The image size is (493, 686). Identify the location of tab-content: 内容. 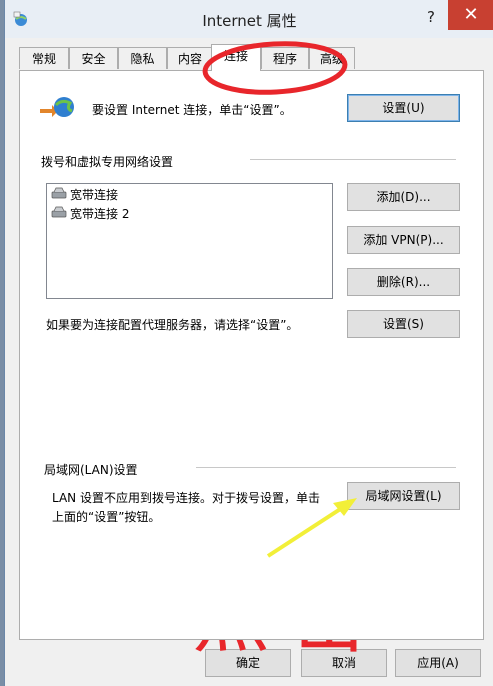
(190, 58).